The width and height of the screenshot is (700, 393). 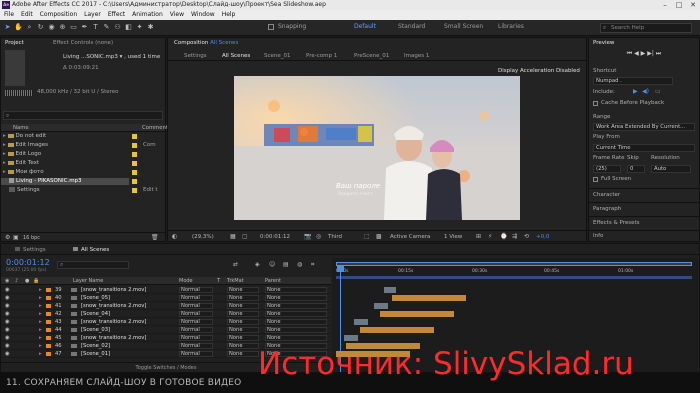 I want to click on flowchart-icon: ⇶, so click(x=514, y=236).